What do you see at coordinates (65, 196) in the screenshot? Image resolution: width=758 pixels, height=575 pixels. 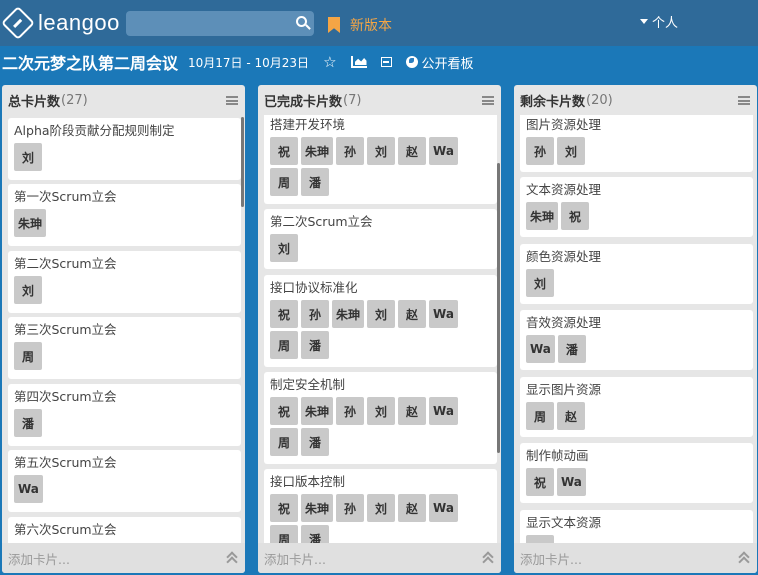 I see `card-title: 第一次Scrum立会` at bounding box center [65, 196].